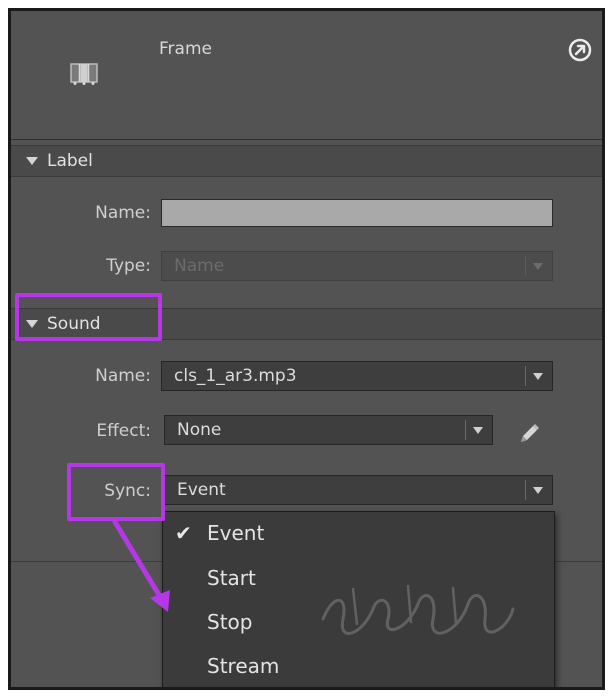  I want to click on sync-option-label: Event, so click(236, 533).